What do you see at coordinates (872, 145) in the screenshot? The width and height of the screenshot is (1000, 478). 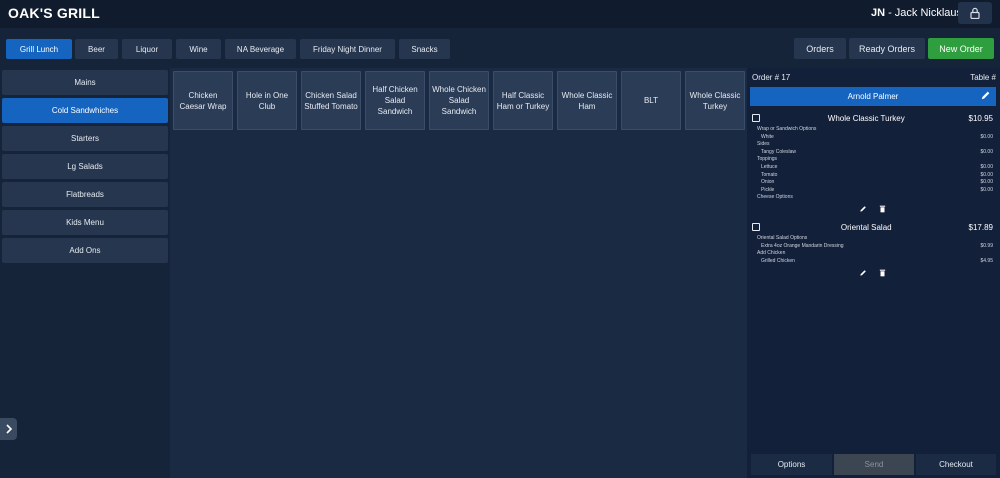 I see `modifier-group: Sides` at bounding box center [872, 145].